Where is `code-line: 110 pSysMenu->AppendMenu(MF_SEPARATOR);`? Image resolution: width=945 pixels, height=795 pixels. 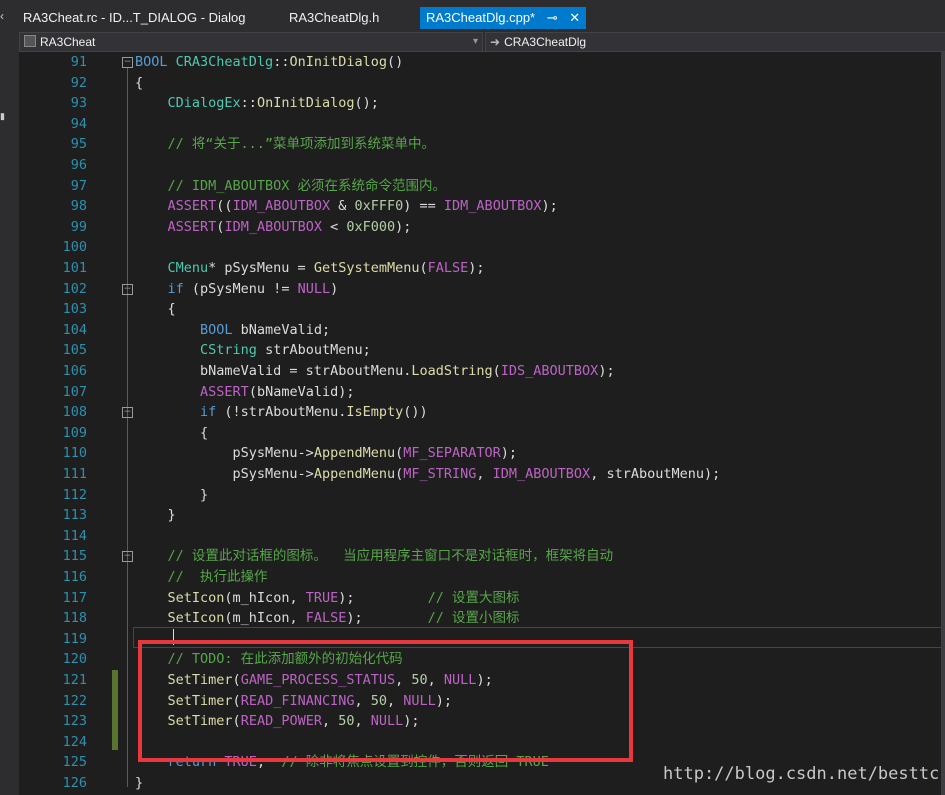 code-line: 110 pSysMenu->AppendMenu(MF_SEPARATOR); is located at coordinates (482, 453).